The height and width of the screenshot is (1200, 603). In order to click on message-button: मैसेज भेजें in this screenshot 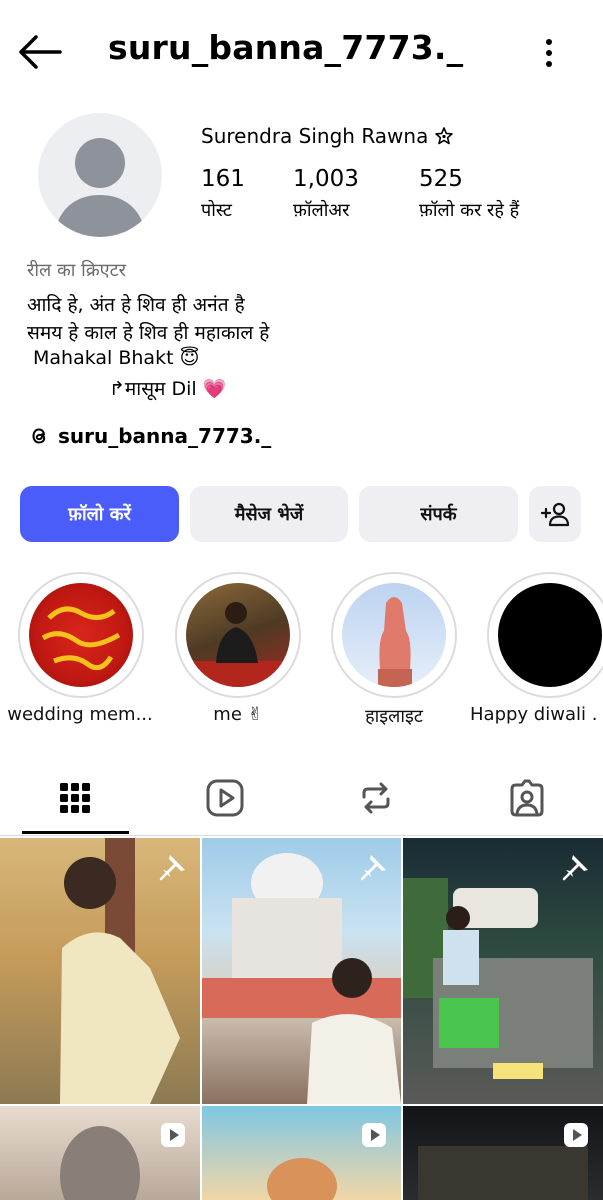, I will do `click(269, 514)`.